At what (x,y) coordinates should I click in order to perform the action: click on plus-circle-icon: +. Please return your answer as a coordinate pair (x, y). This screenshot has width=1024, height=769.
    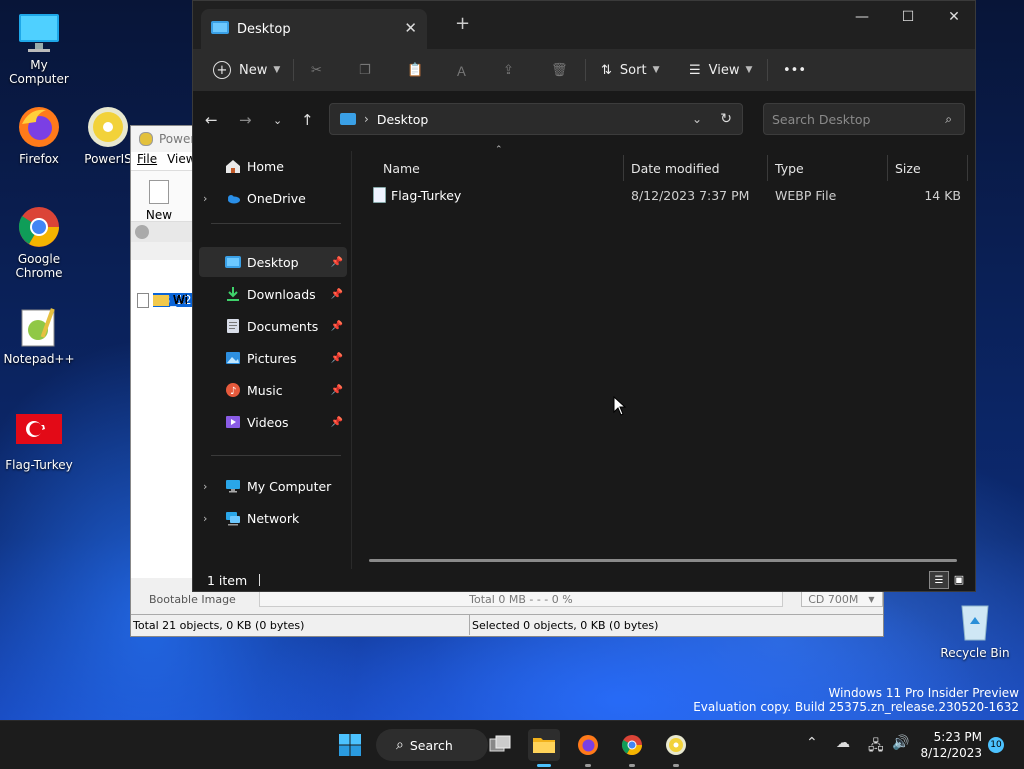
    Looking at the image, I should click on (222, 70).